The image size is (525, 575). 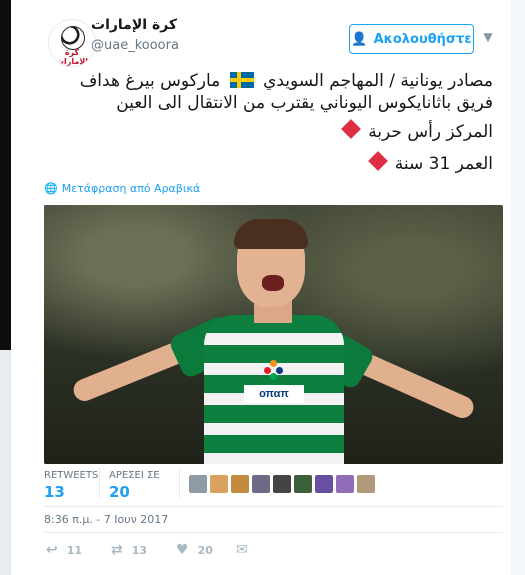 I want to click on retweets-count: 13, so click(x=54, y=492).